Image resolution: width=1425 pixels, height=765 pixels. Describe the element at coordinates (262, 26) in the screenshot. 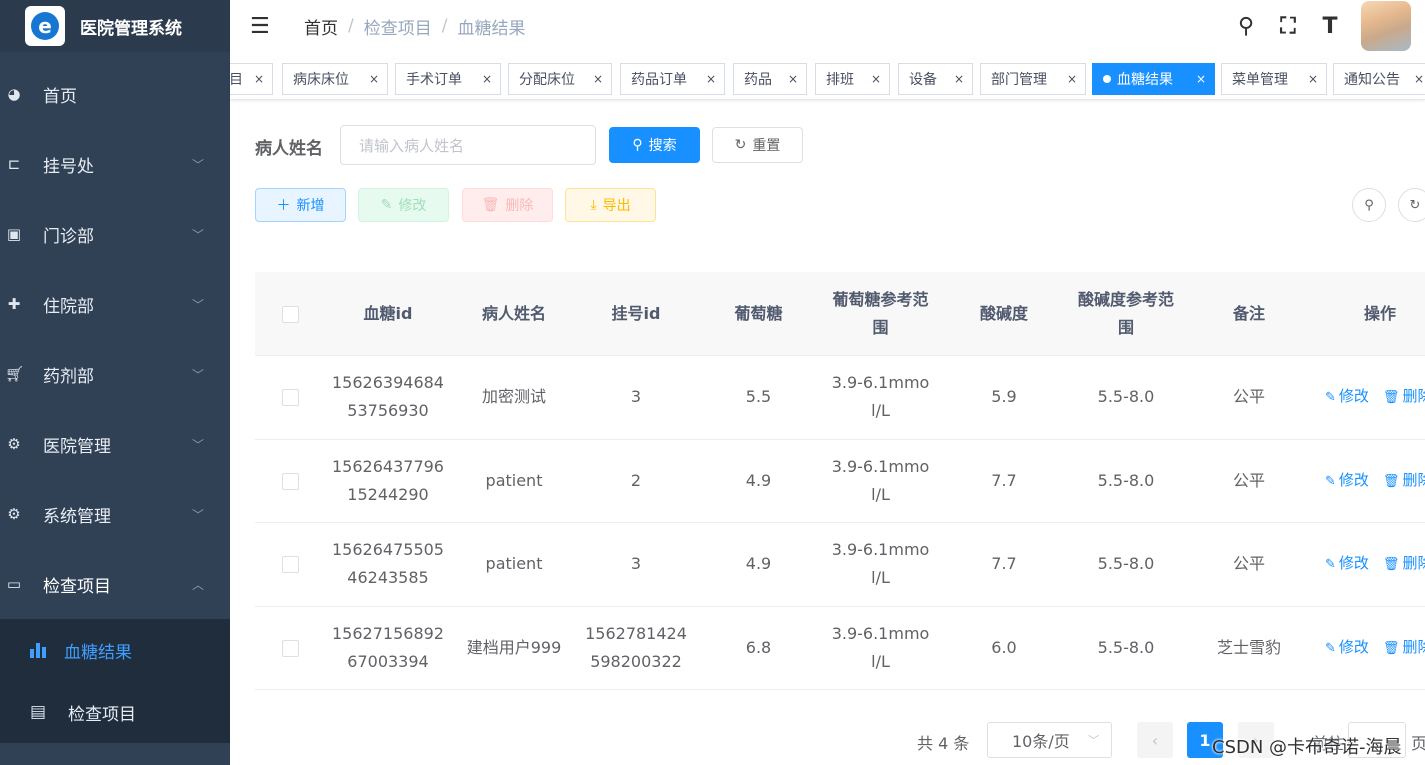

I see `hamburger-icon: ☰` at that location.